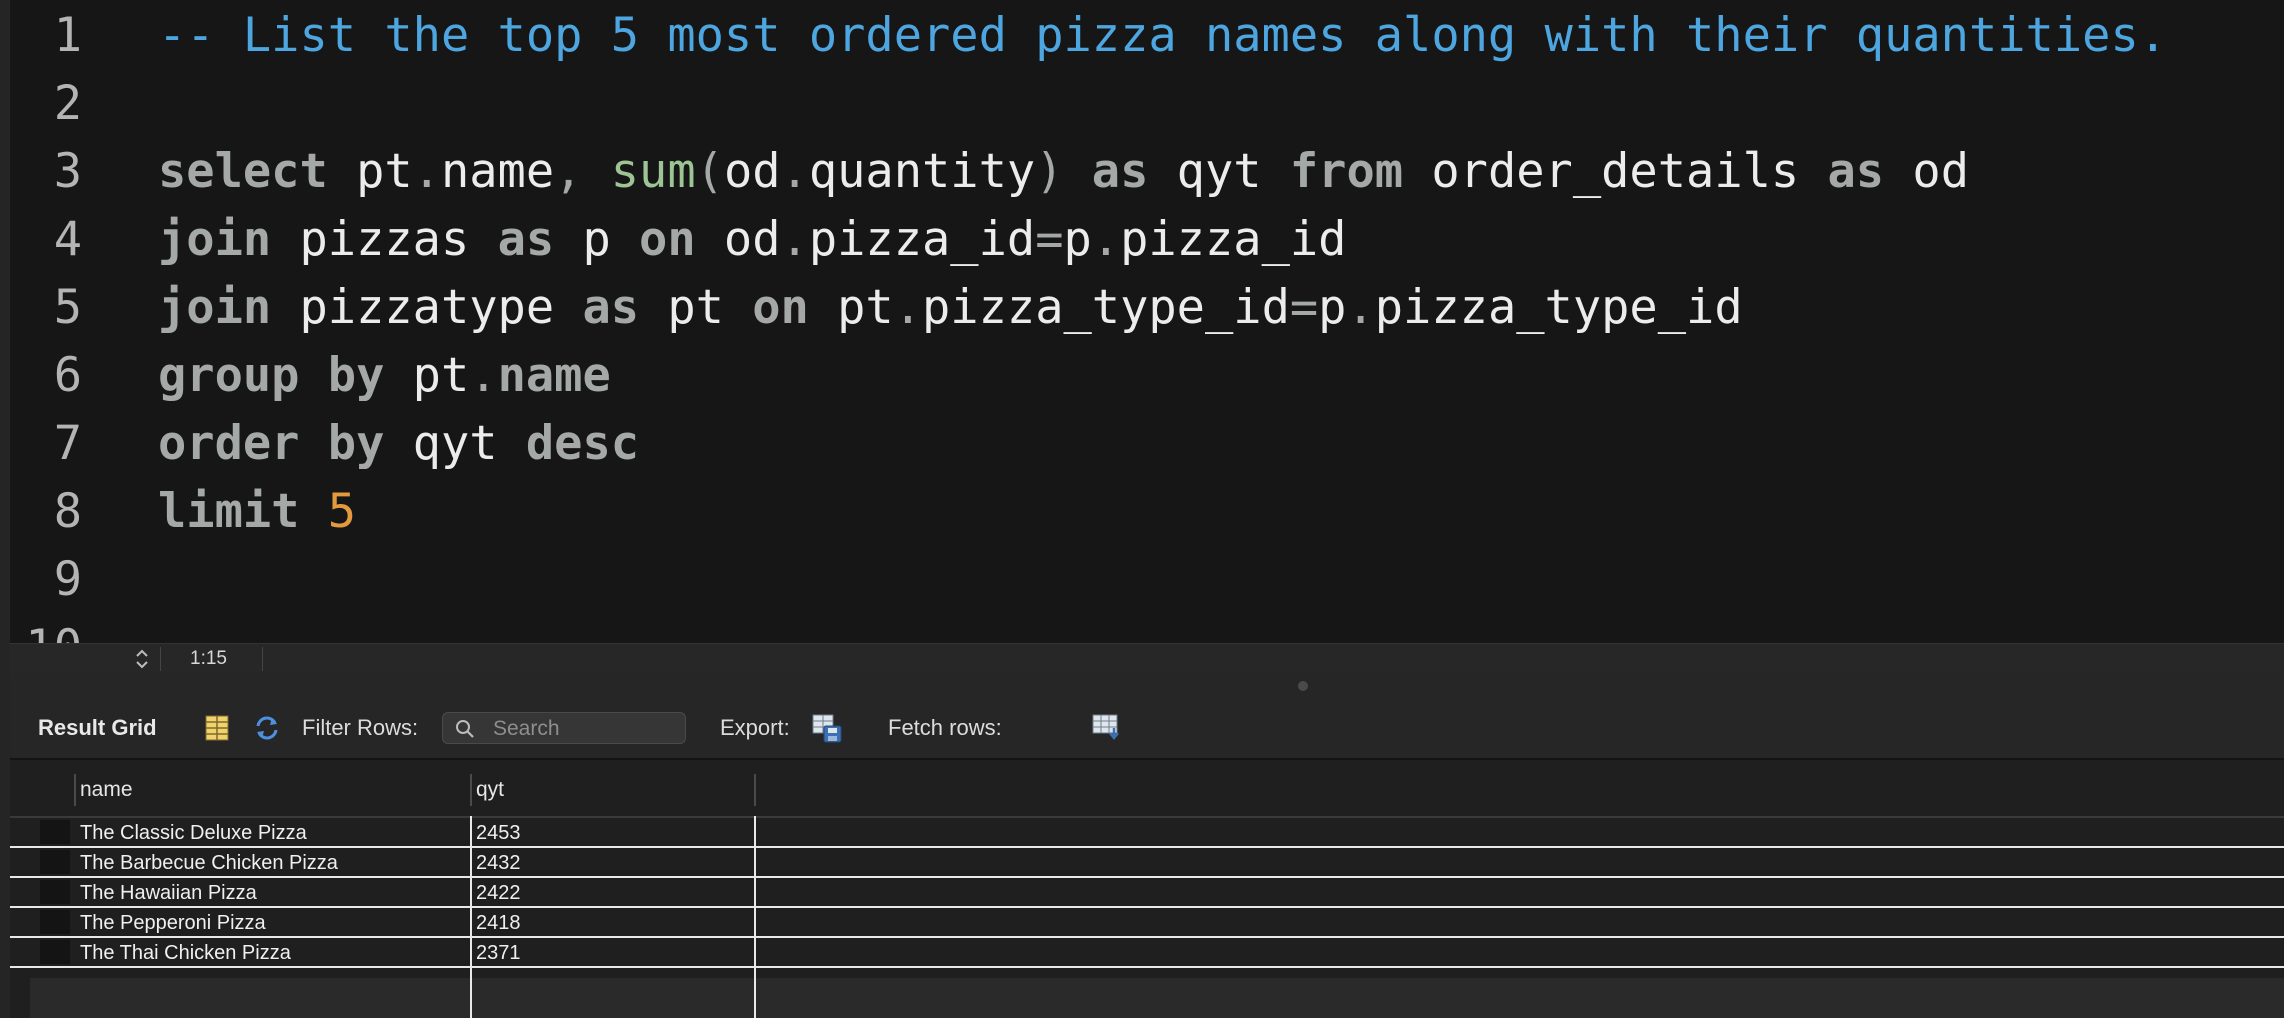 The image size is (2284, 1018). Describe the element at coordinates (498, 892) in the screenshot. I see `cell-qyt: 2422` at that location.